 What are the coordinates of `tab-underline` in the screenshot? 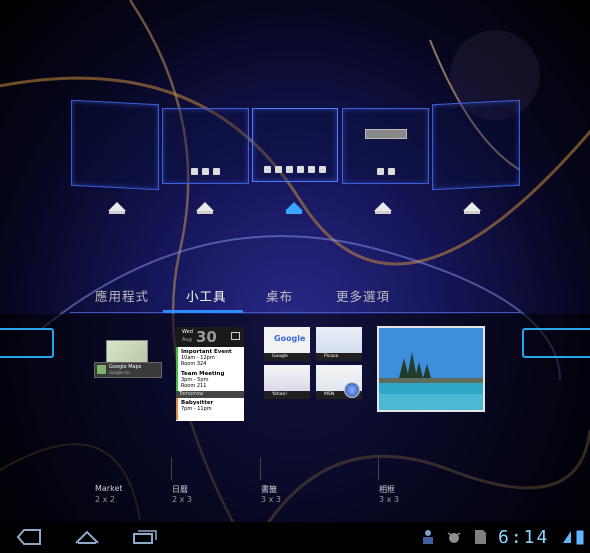 It's located at (295, 312).